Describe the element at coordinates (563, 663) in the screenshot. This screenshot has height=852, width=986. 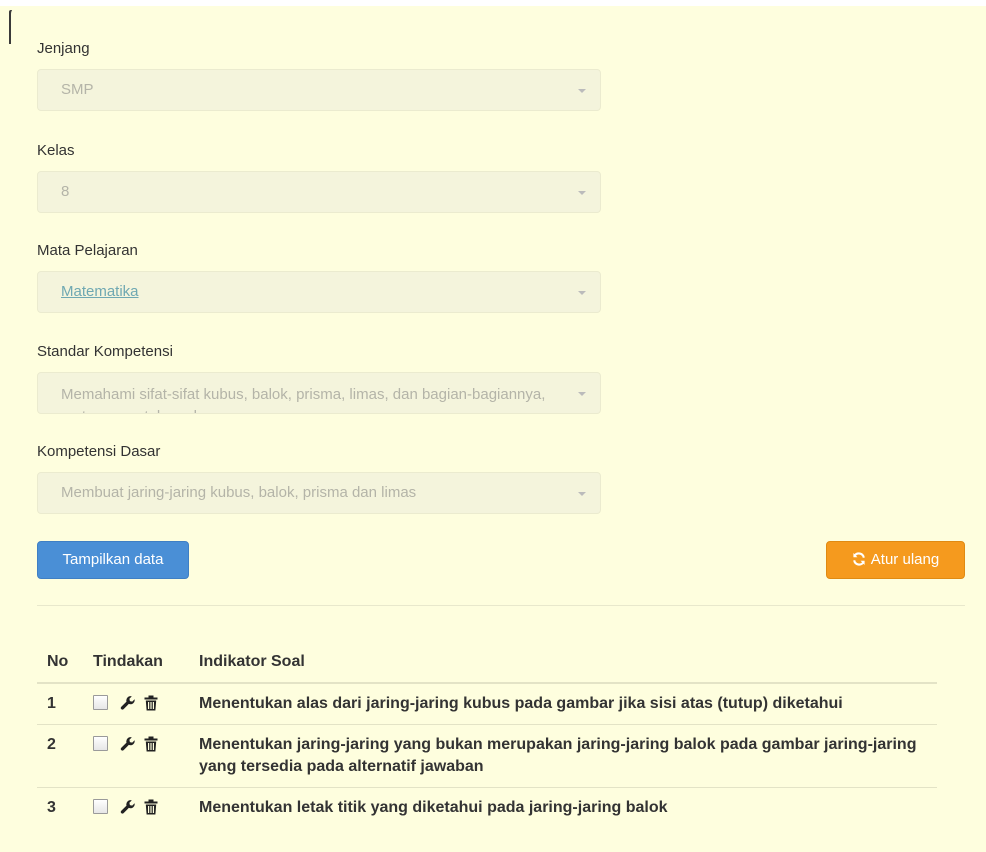
I see `header-indikator: Indikator Soal` at that location.